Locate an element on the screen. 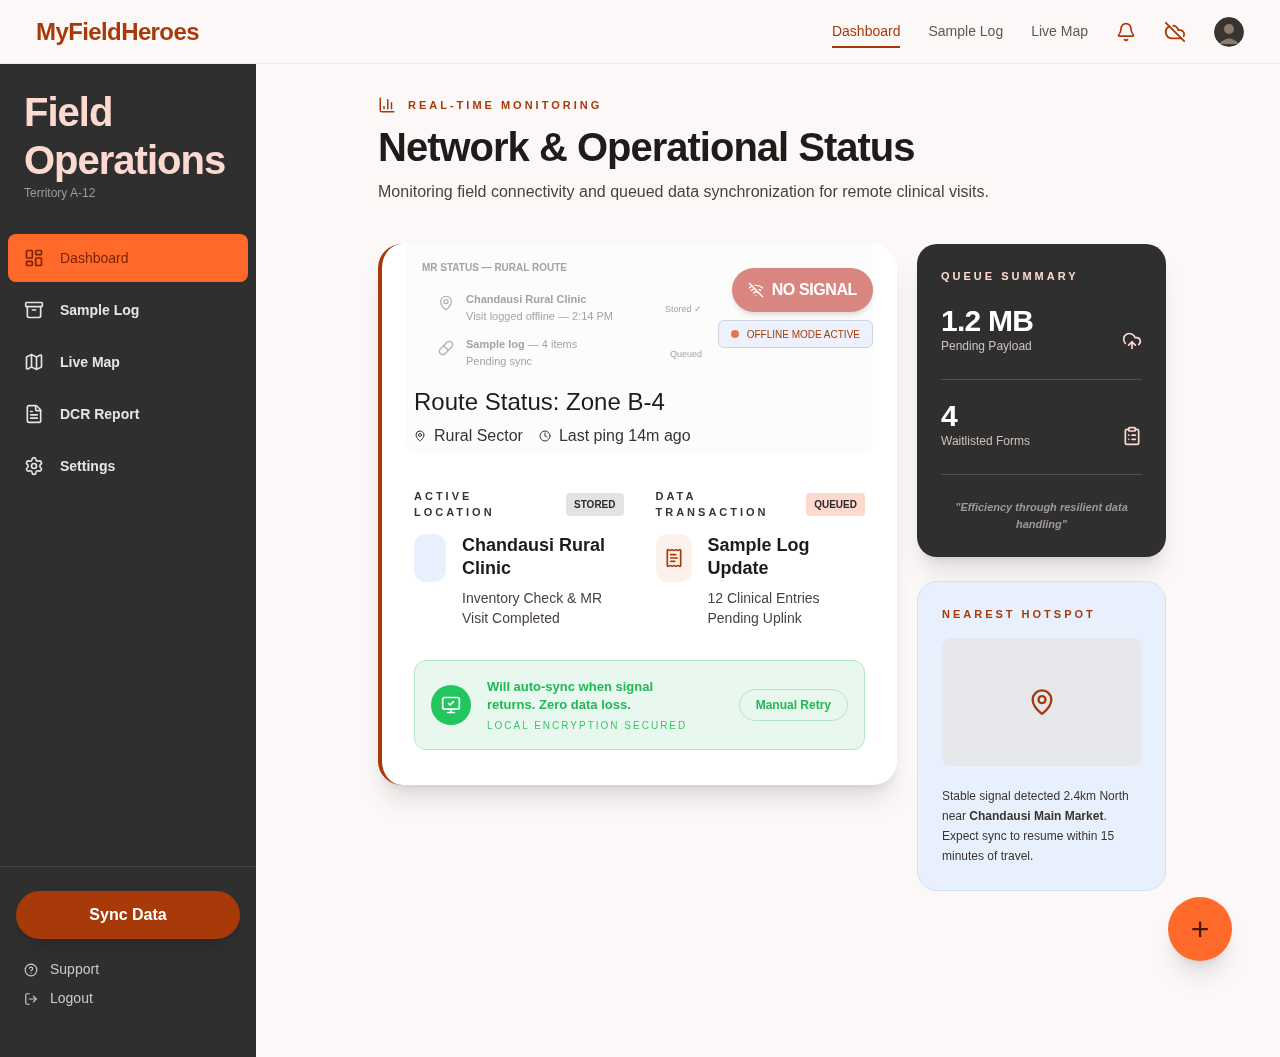  cloud-upload-icon is located at coordinates (1132, 340).